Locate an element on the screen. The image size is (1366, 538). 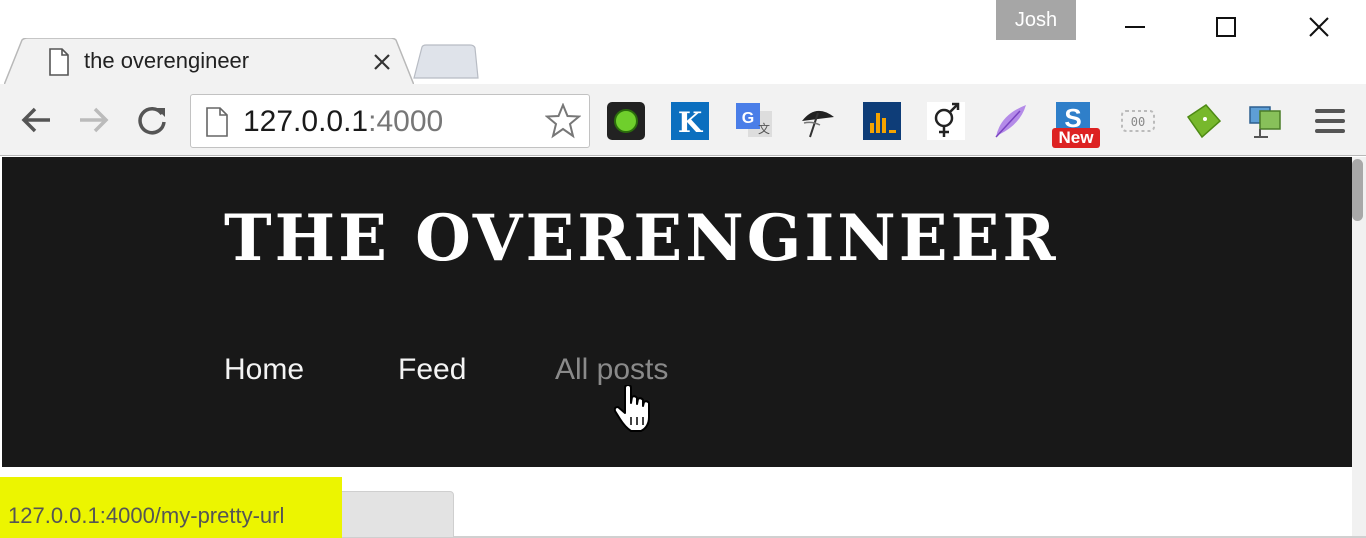
green-tag-extension-icon is located at coordinates (1204, 121).